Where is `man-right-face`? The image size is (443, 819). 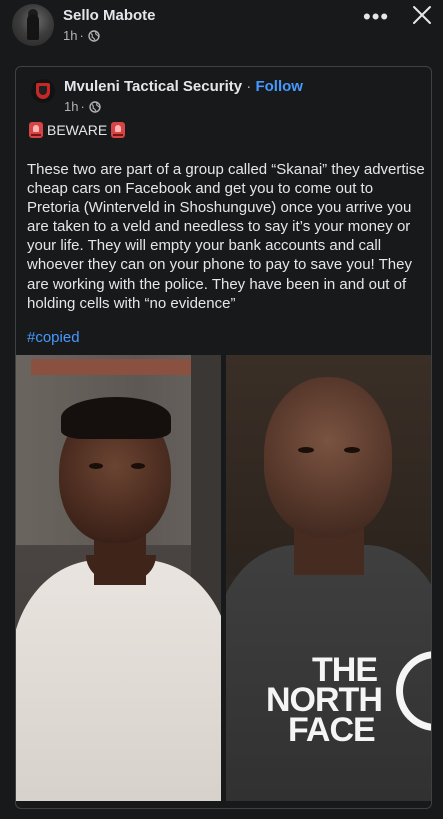
man-right-face is located at coordinates (328, 457).